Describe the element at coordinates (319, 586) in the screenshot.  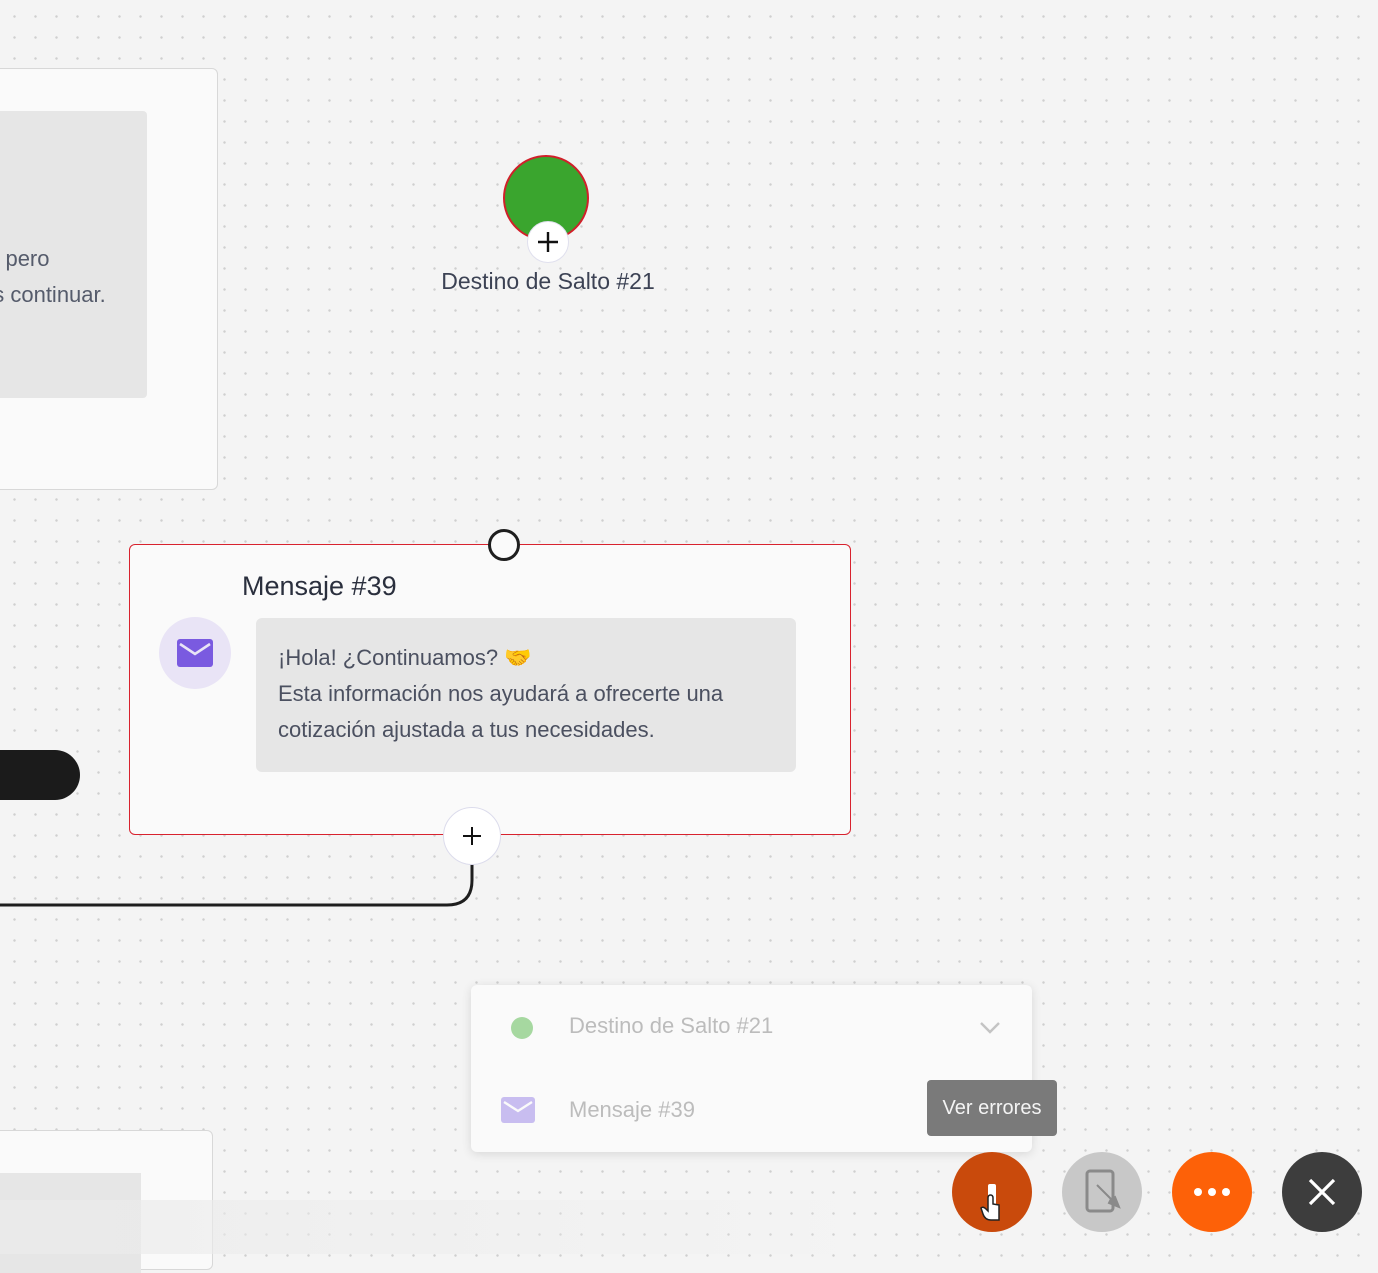
I see `message-node-title: Mensaje #39` at that location.